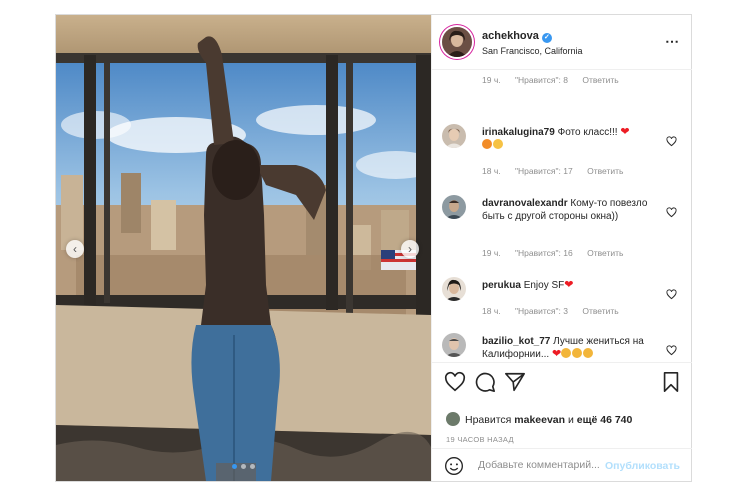 Image resolution: width=730 pixels, height=497 pixels. What do you see at coordinates (501, 285) in the screenshot?
I see `commenter-username: perukua` at bounding box center [501, 285].